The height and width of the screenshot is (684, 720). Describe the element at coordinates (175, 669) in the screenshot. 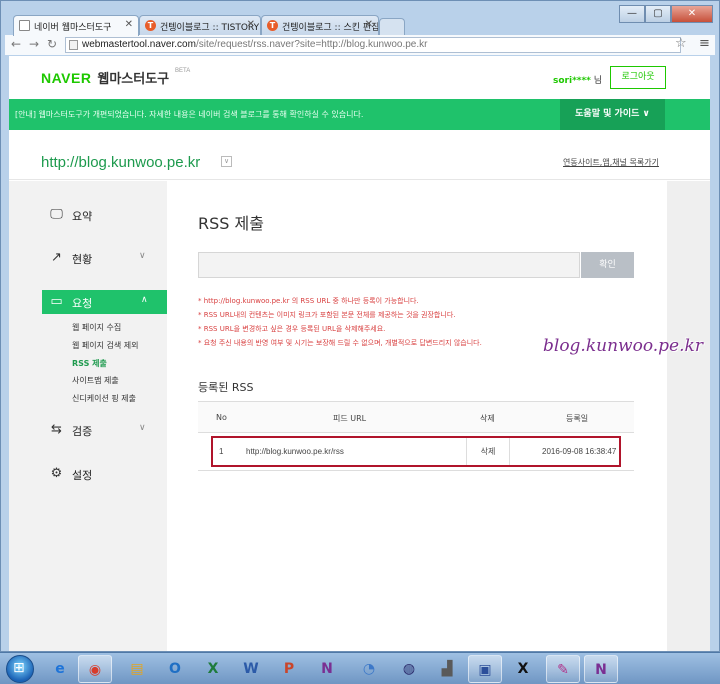

I see `outlook-icon: O` at that location.